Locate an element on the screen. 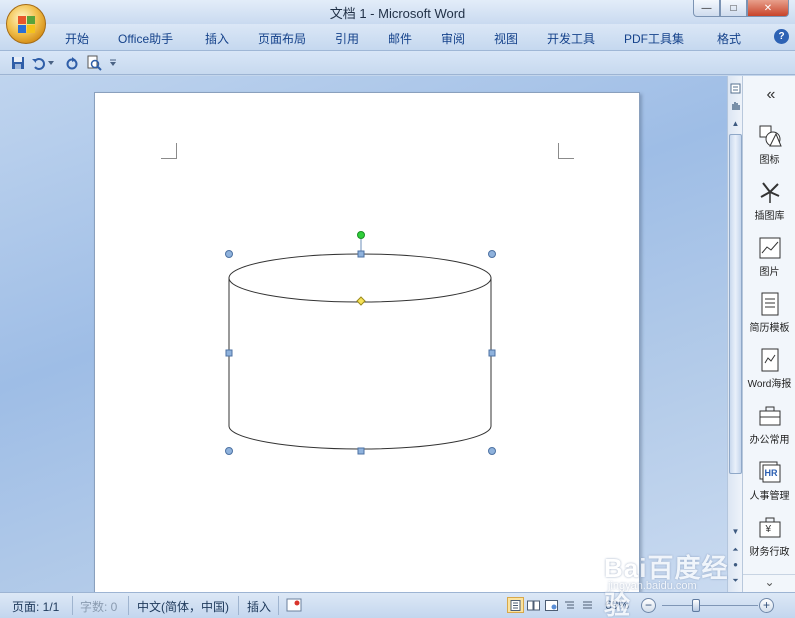 This screenshot has height=618, width=795. undo-icon is located at coordinates (38, 63).